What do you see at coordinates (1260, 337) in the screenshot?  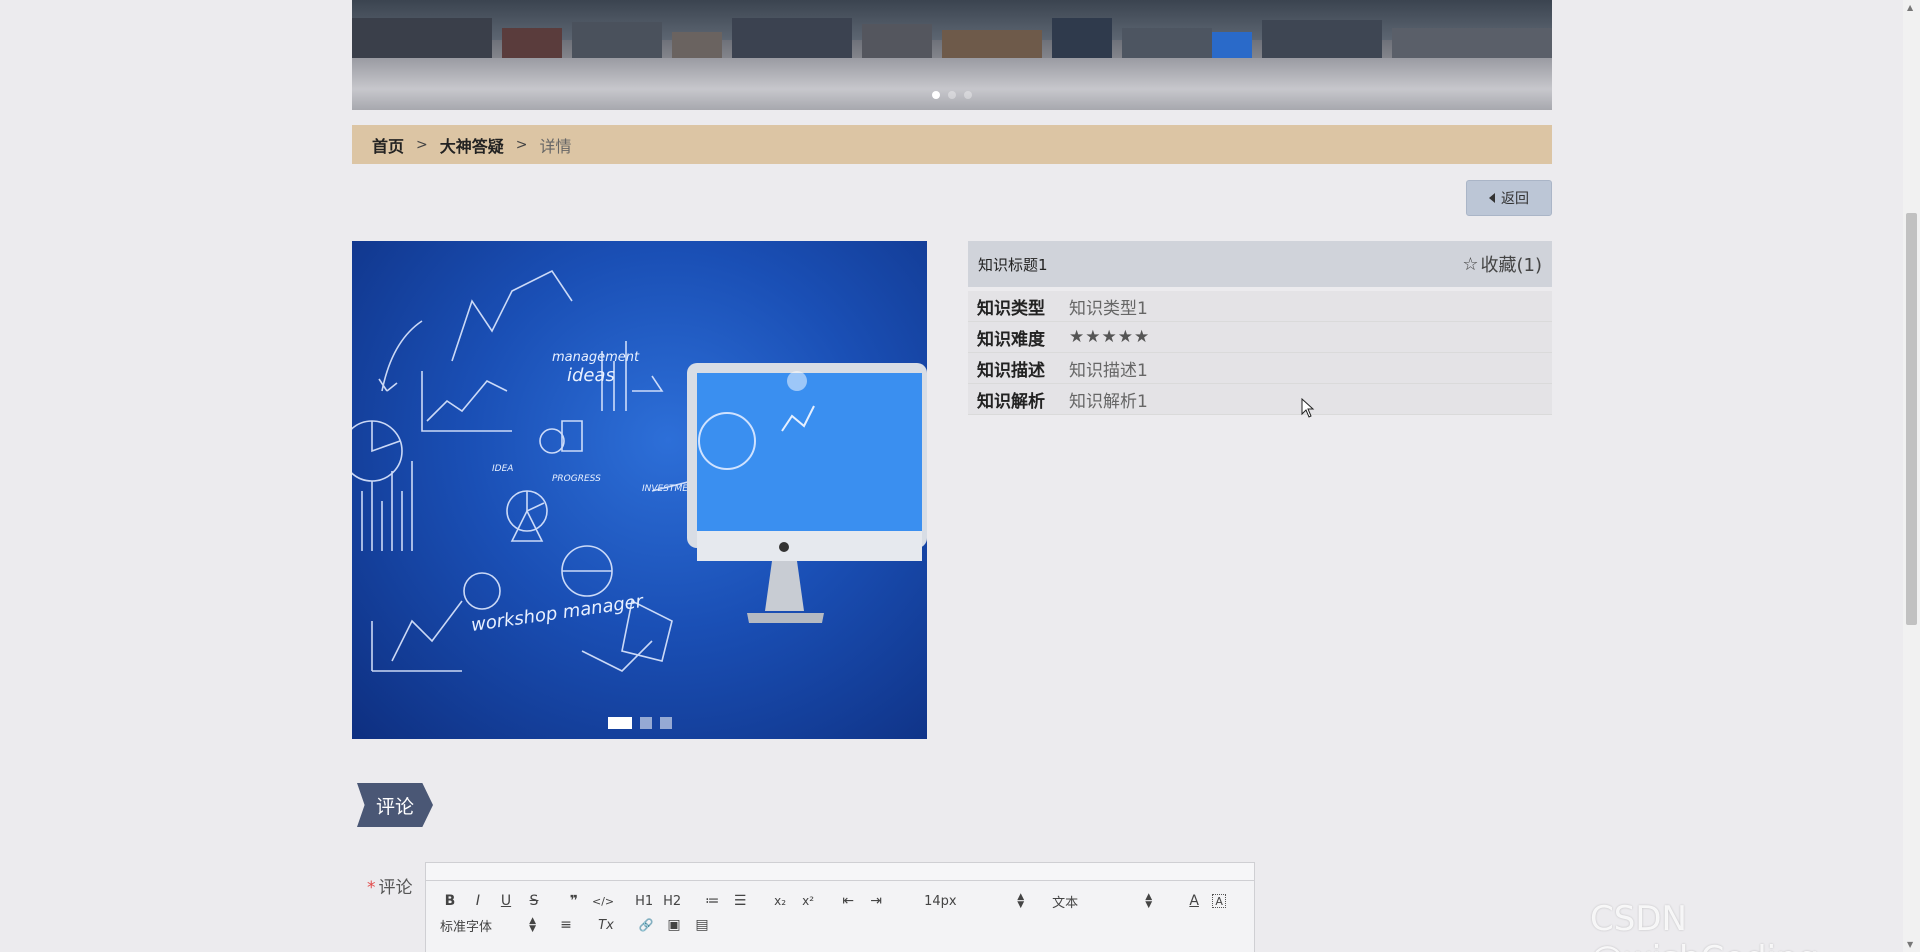 I see `detail-row-difficulty: 知识难度 ★★★★★` at bounding box center [1260, 337].